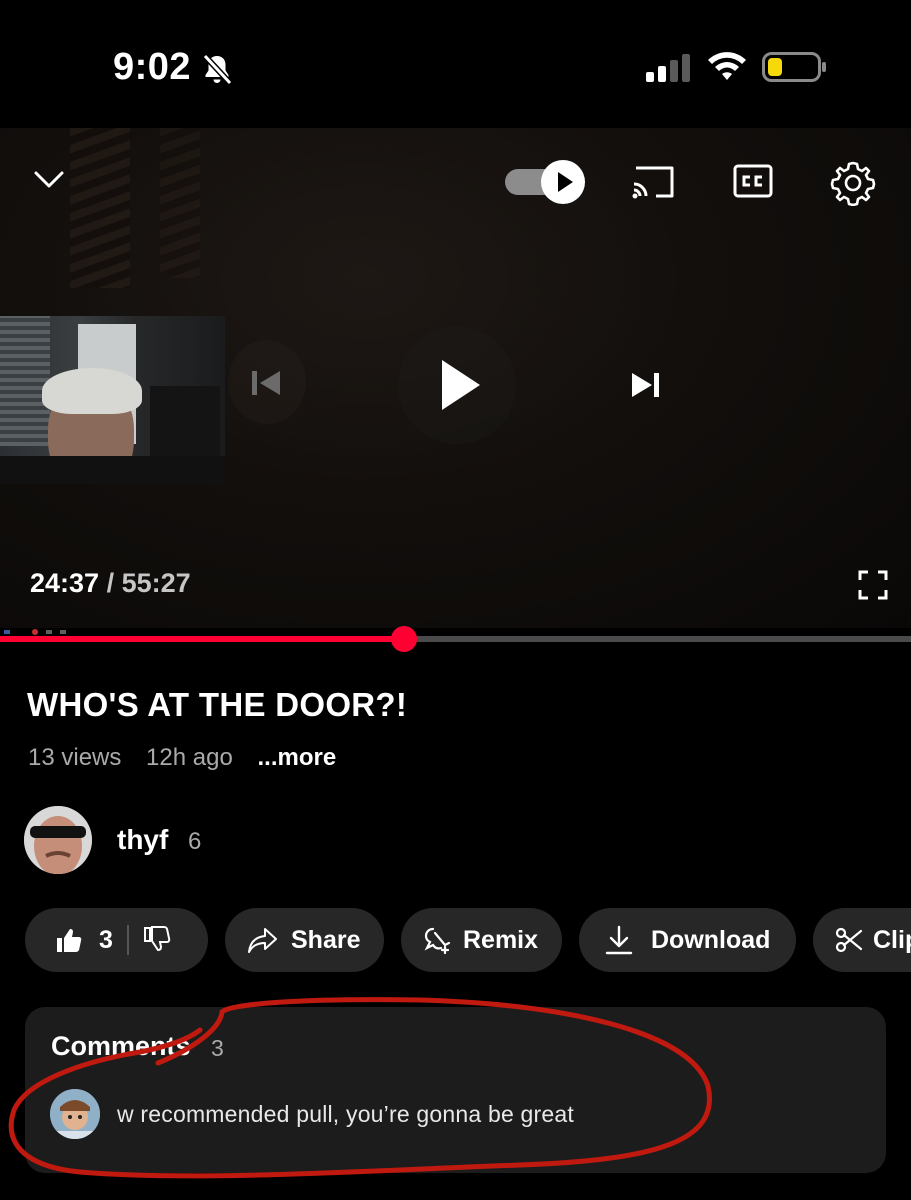 The width and height of the screenshot is (911, 1200). I want to click on more-link: ...more, so click(296, 757).